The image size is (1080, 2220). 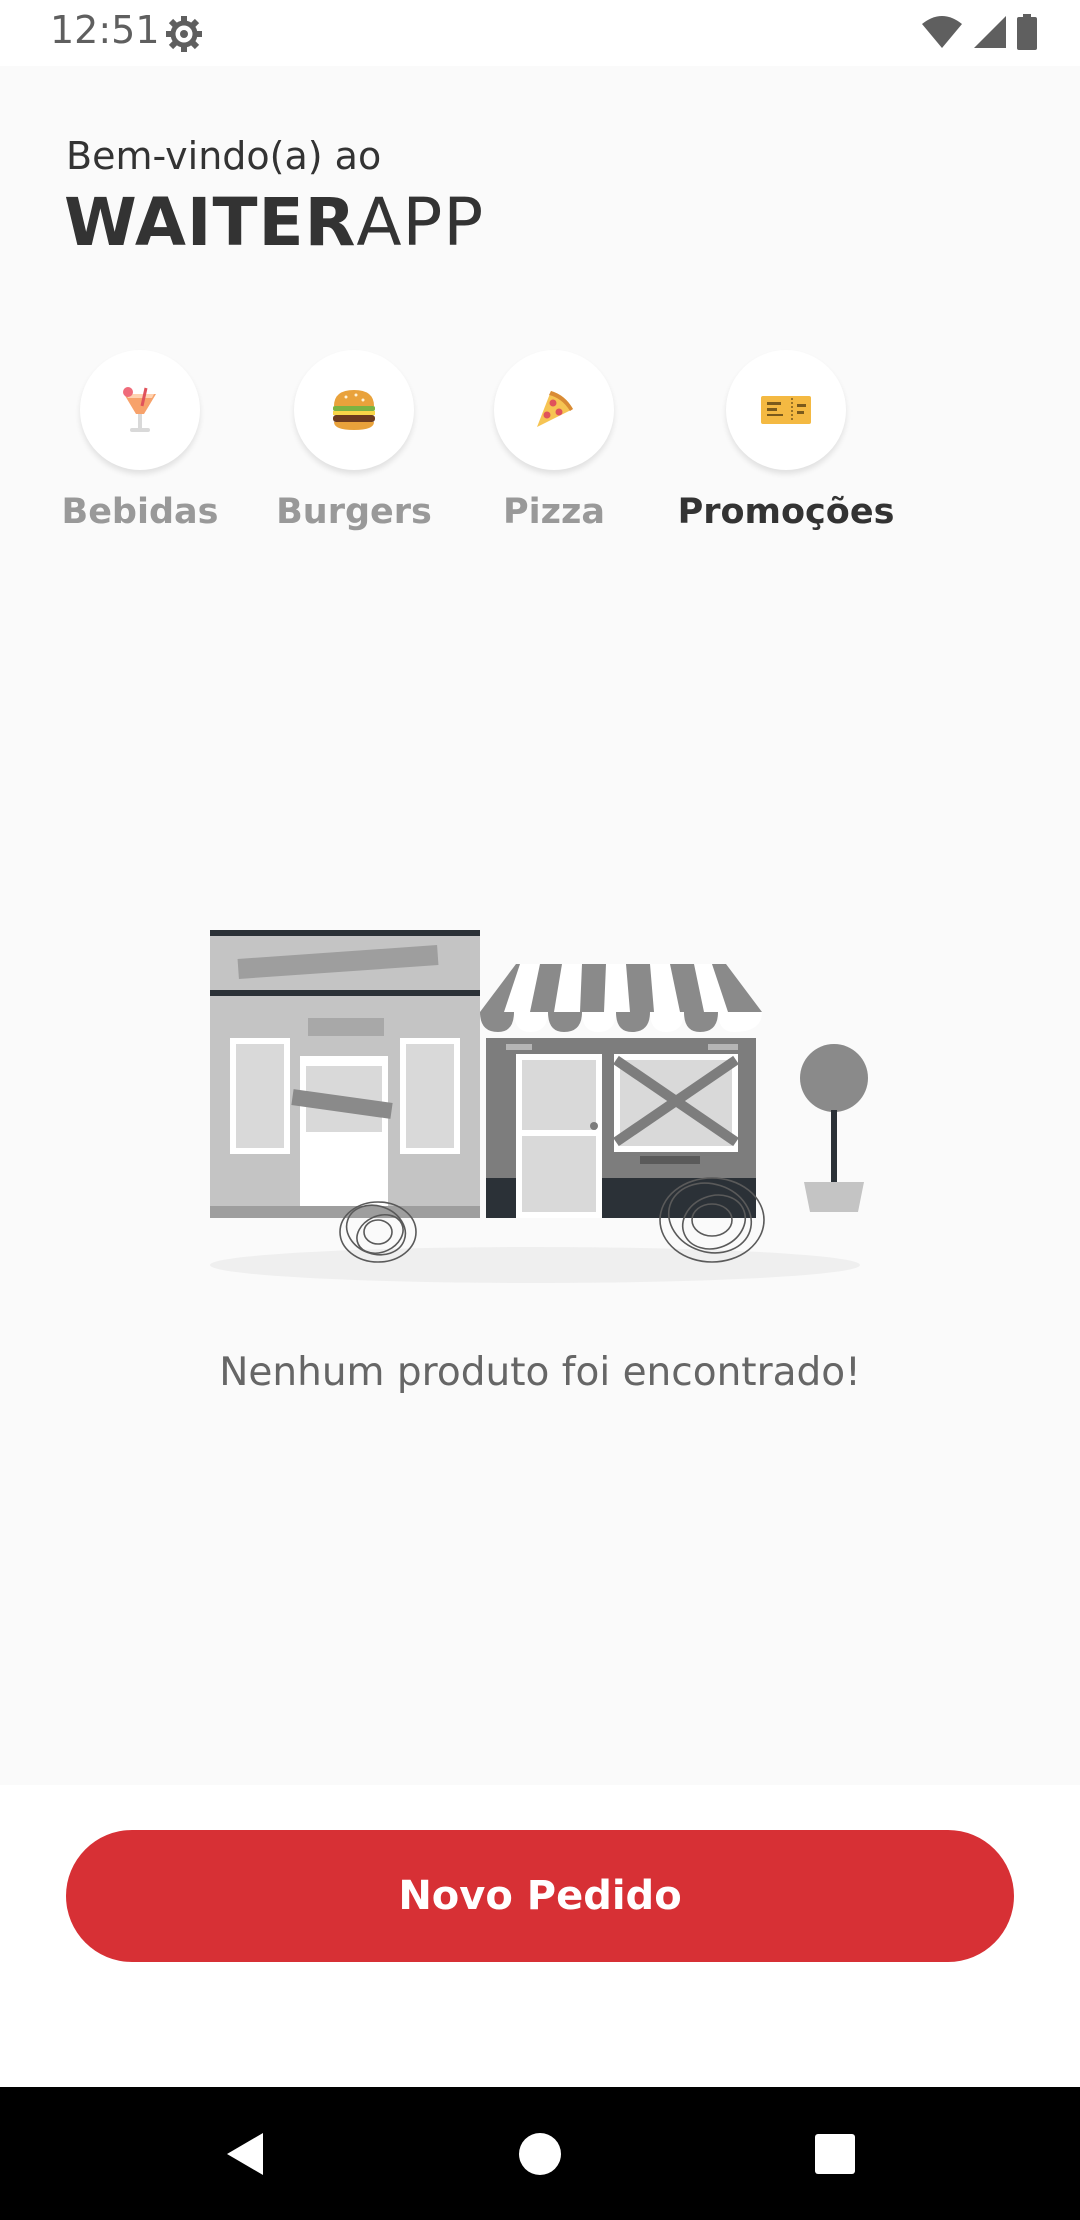 I want to click on category-promocoes: Promoções, so click(x=786, y=441).